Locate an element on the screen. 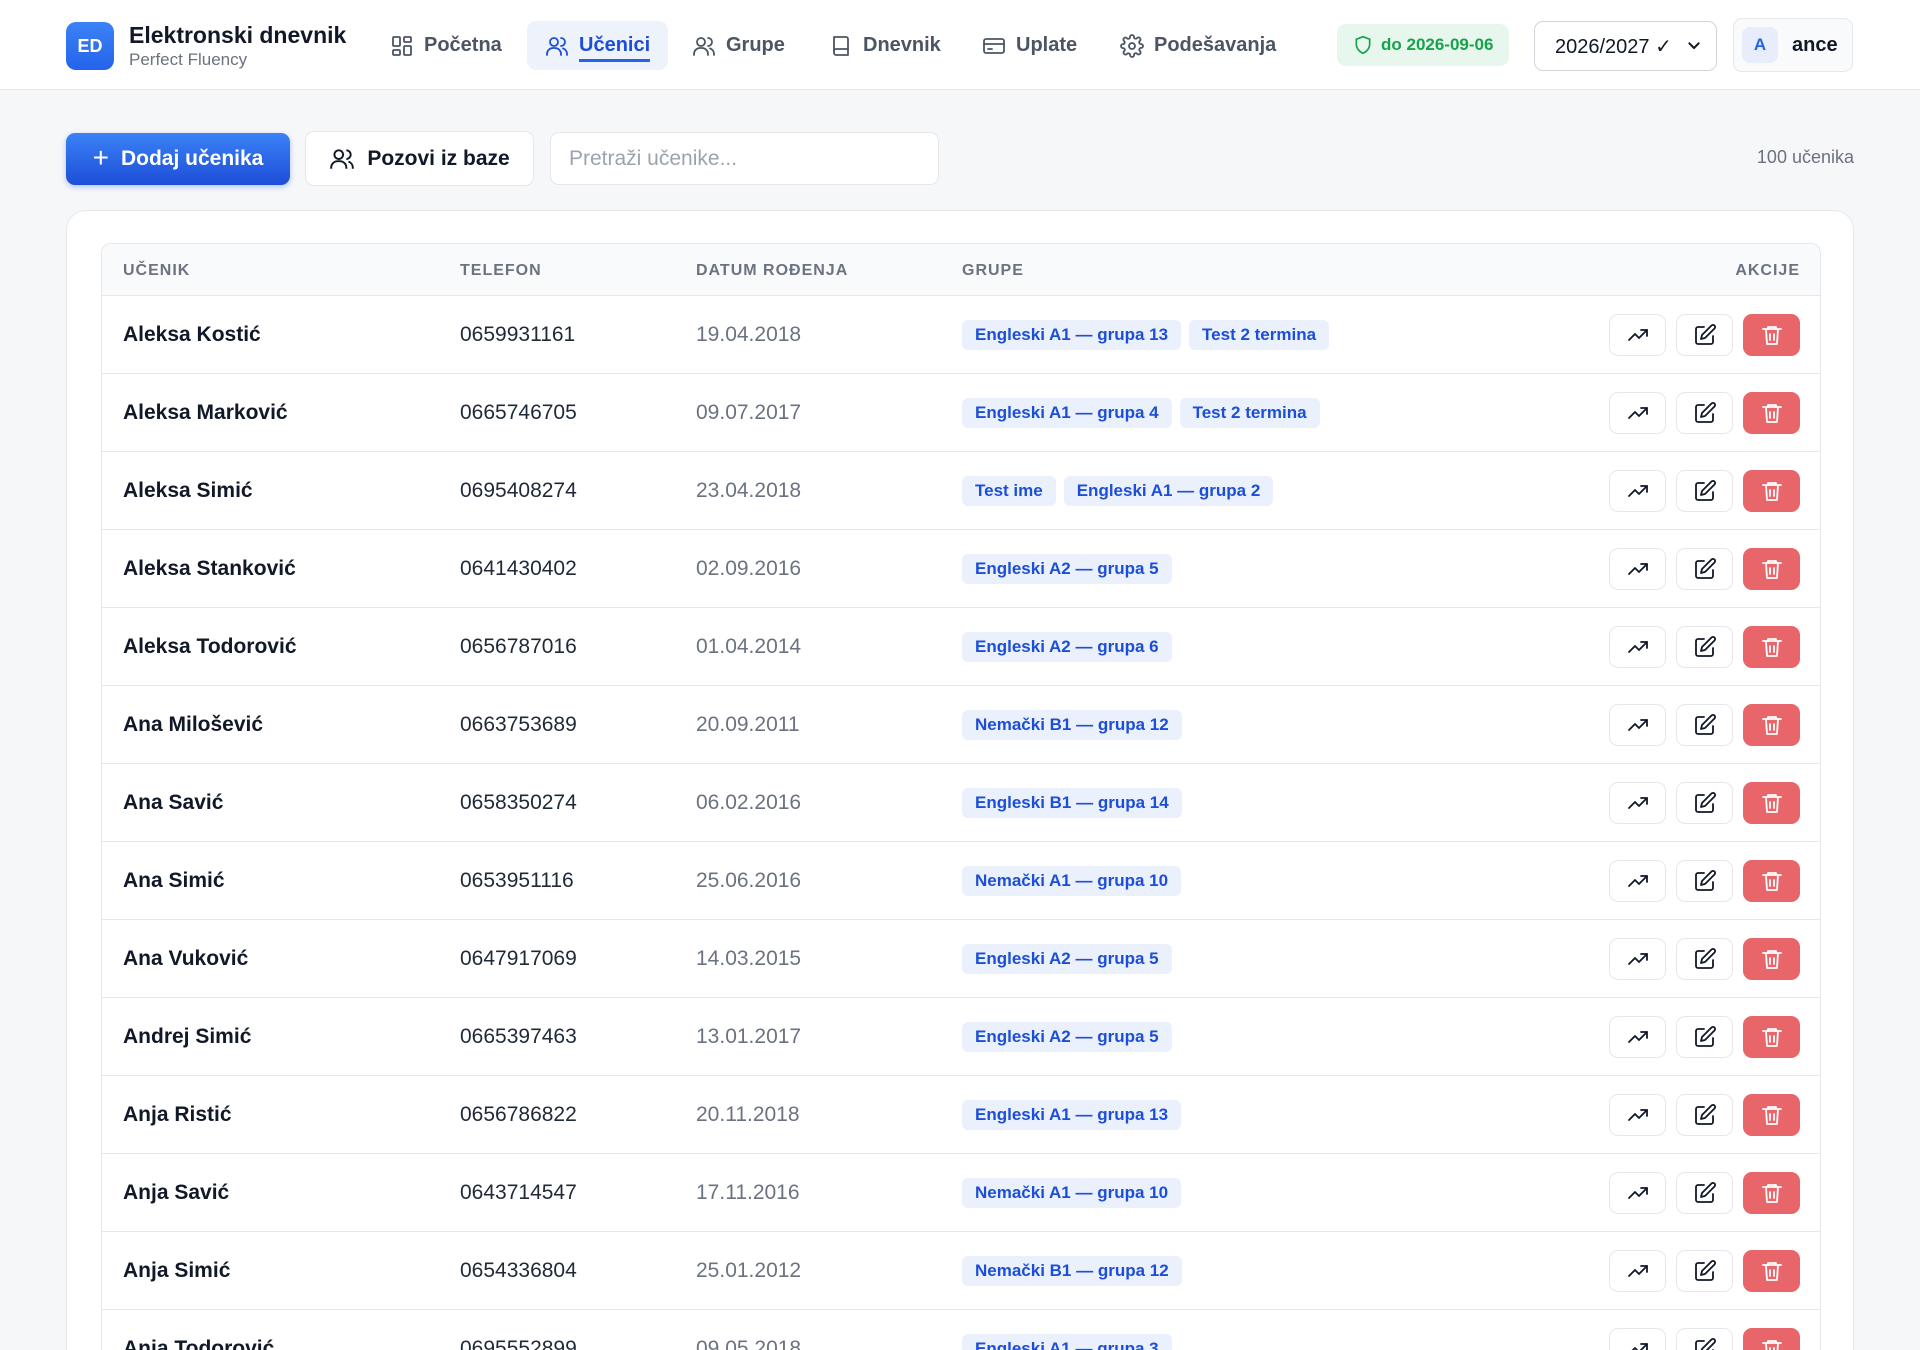 The width and height of the screenshot is (1920, 1350). user-menu: A ance is located at coordinates (1793, 45).